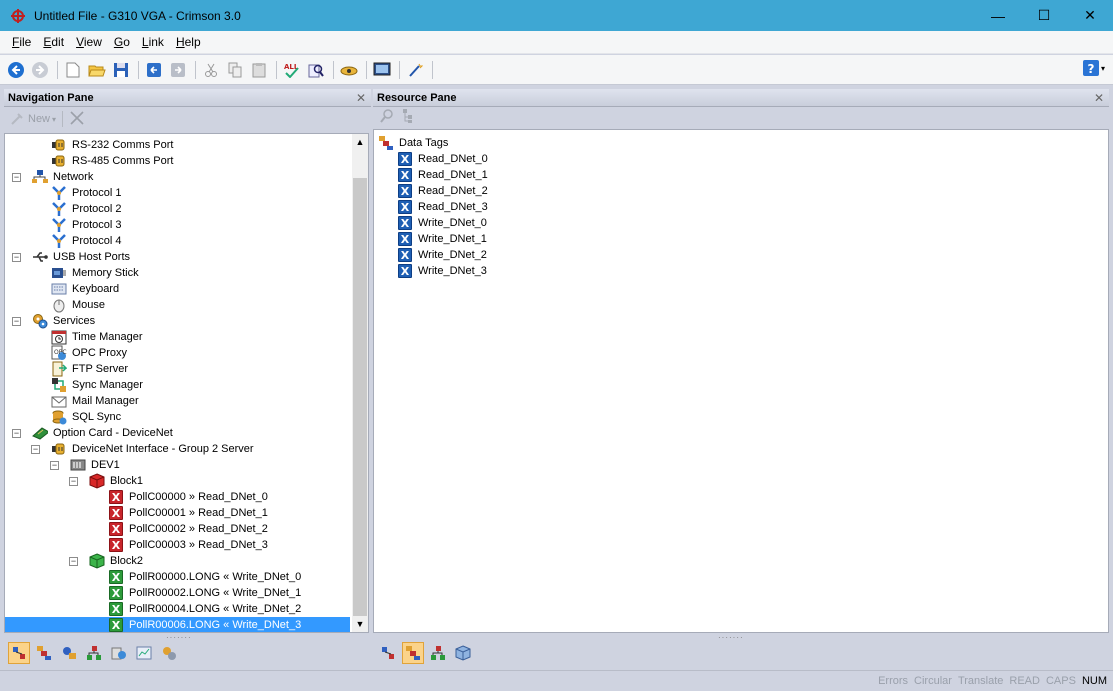 The image size is (1113, 691). What do you see at coordinates (98, 385) in the screenshot?
I see `tree-item: Sync Manager` at bounding box center [98, 385].